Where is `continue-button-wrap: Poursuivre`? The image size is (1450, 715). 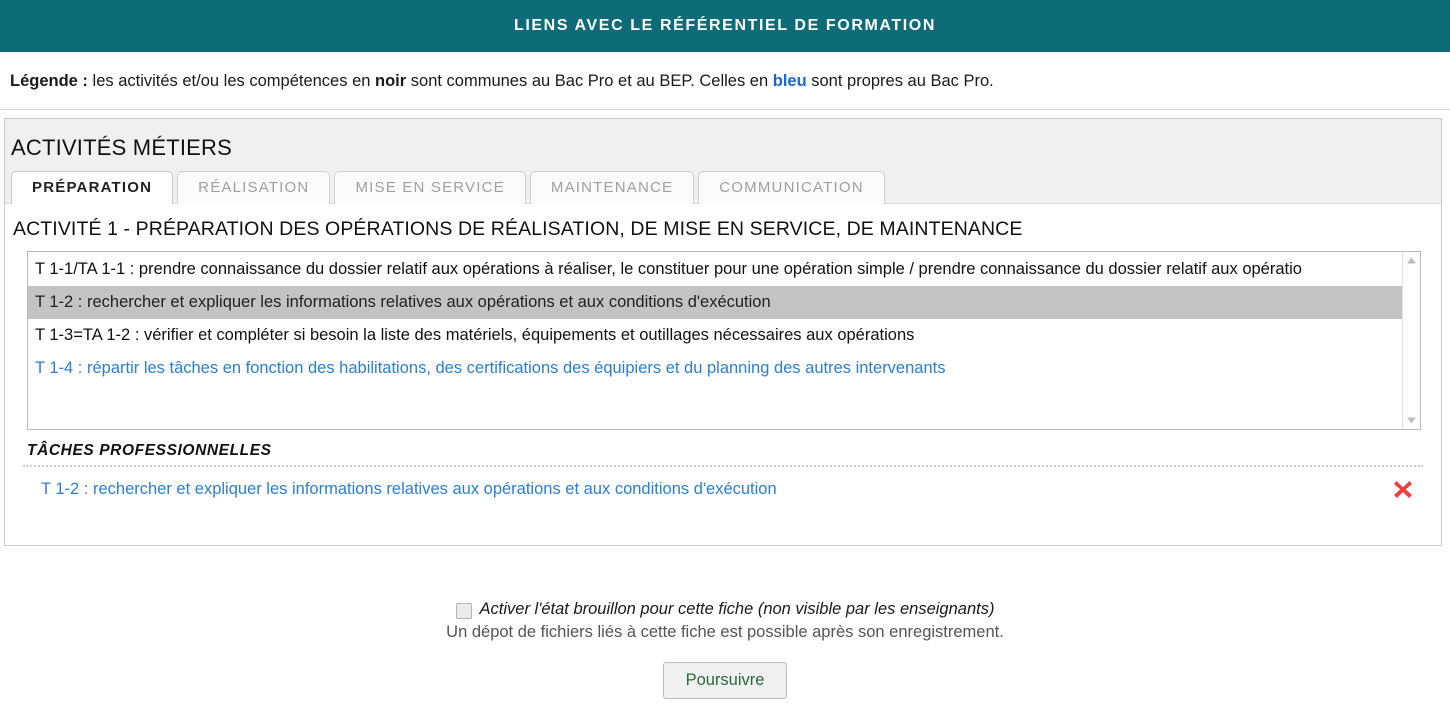
continue-button-wrap: Poursuivre is located at coordinates (725, 680).